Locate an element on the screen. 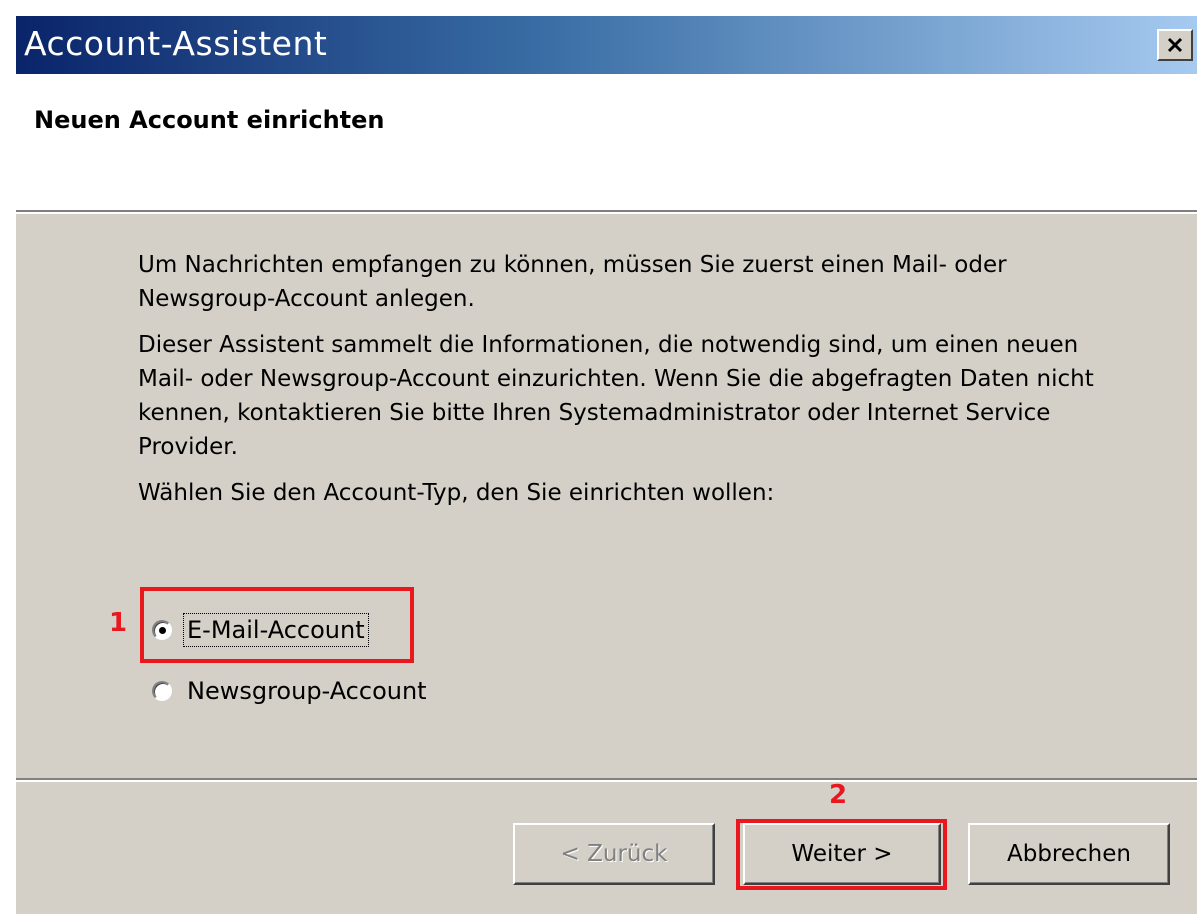 This screenshot has height=914, width=1197. annotation-number-2: 2 is located at coordinates (838, 795).